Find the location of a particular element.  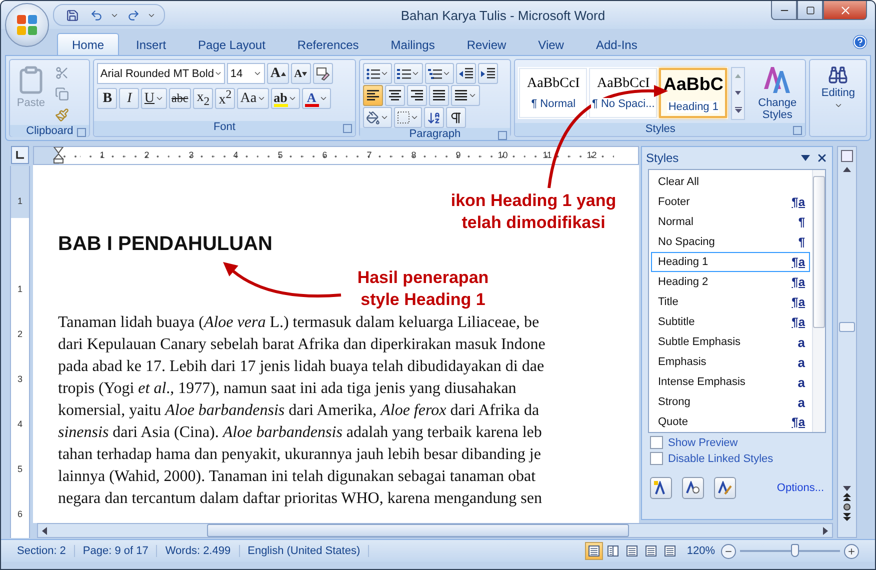

left-arrow-icon is located at coordinates (44, 530).